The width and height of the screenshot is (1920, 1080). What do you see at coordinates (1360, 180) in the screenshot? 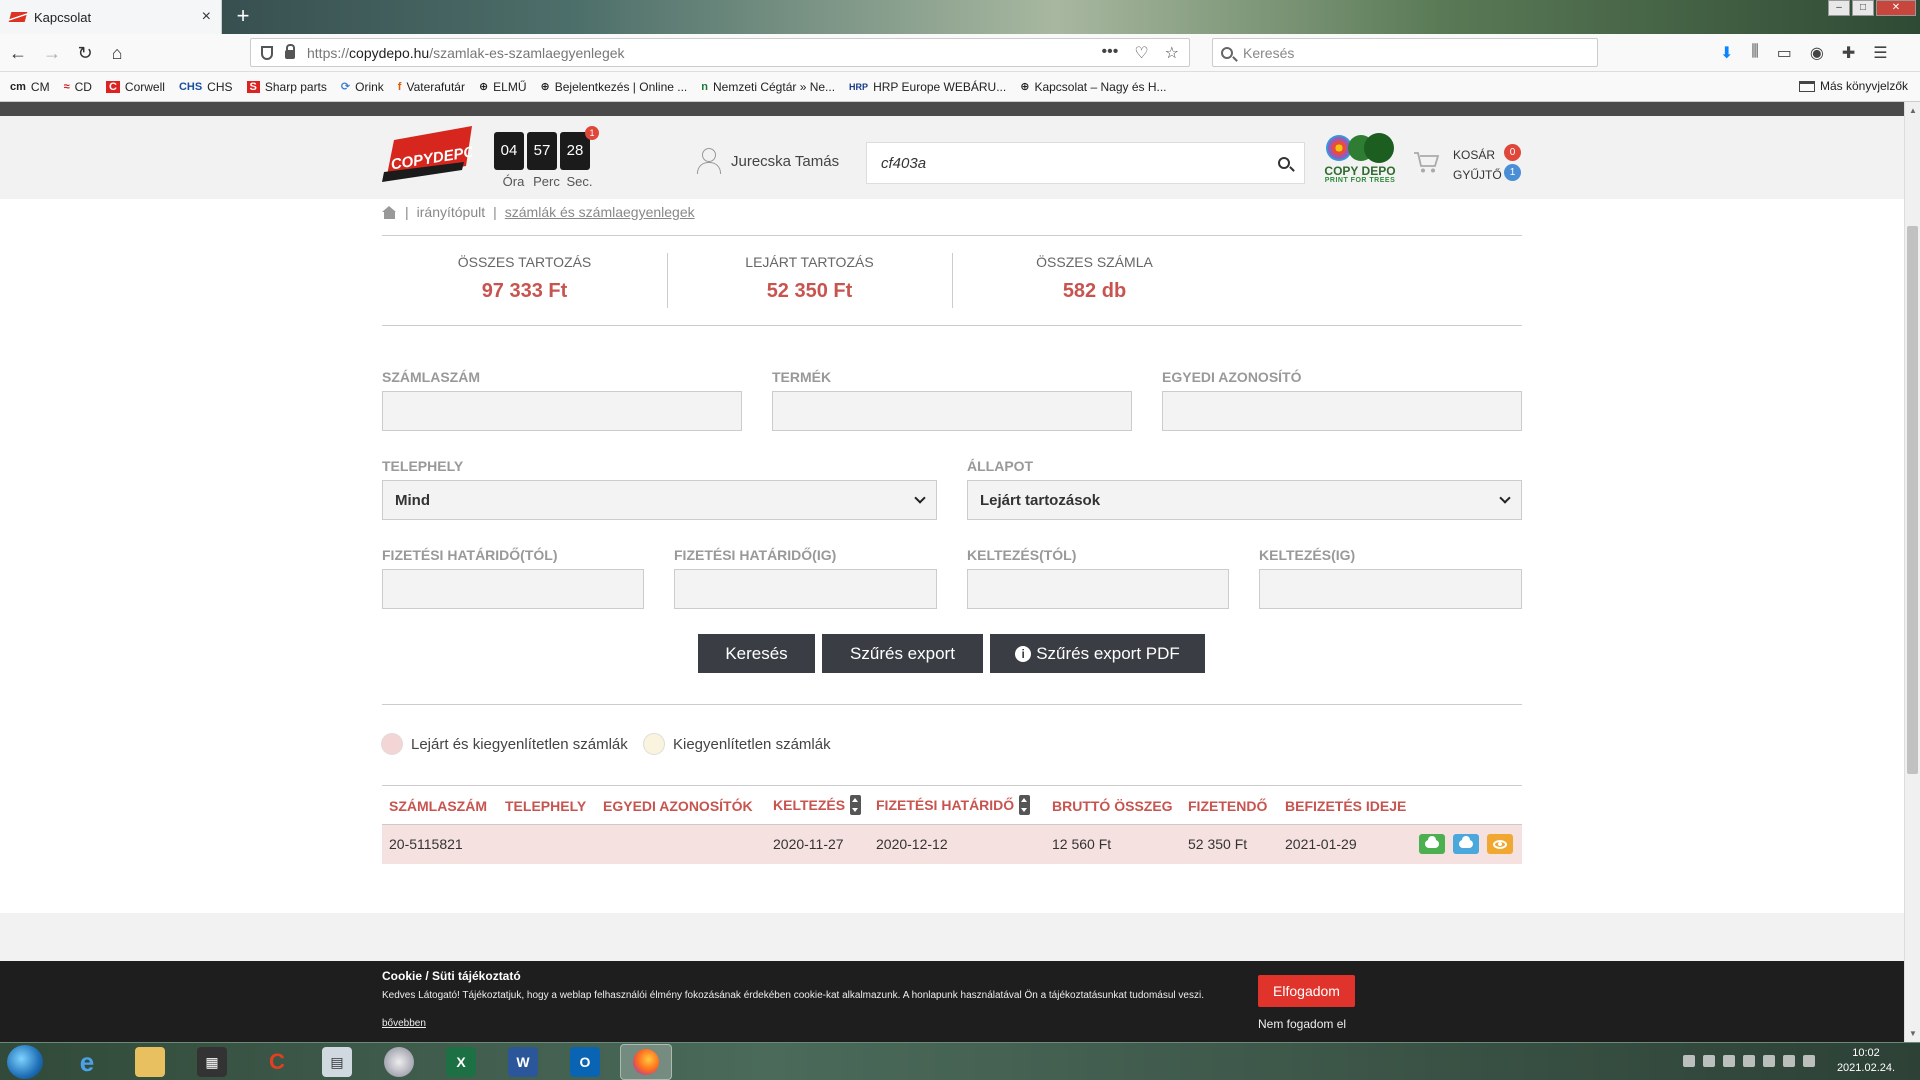
I see `green-logo-subtitle: PRINT FOR TREES` at bounding box center [1360, 180].